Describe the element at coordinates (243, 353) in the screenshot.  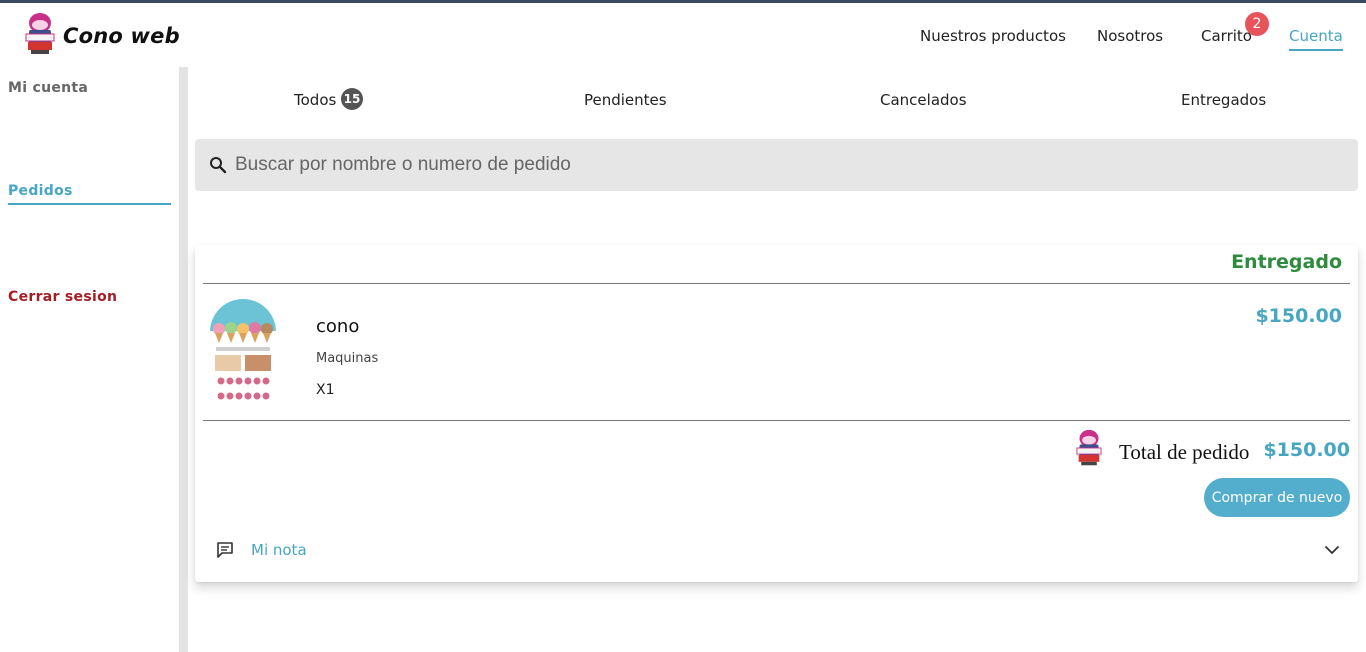
I see `product-image` at that location.